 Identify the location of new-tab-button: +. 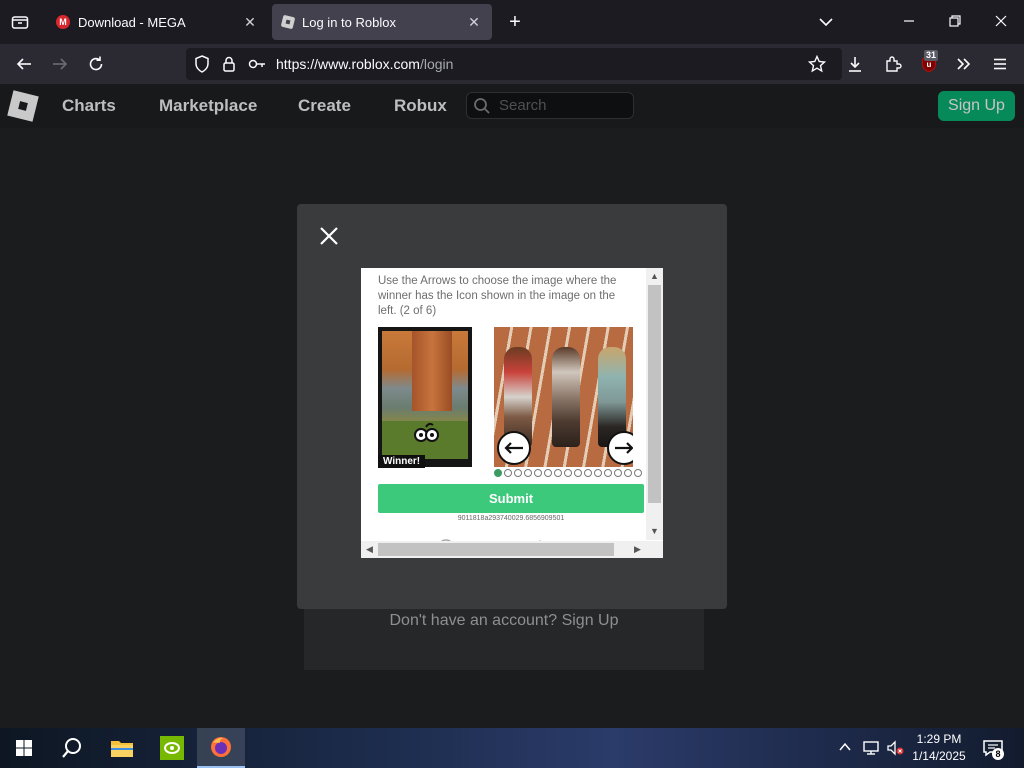
(515, 22).